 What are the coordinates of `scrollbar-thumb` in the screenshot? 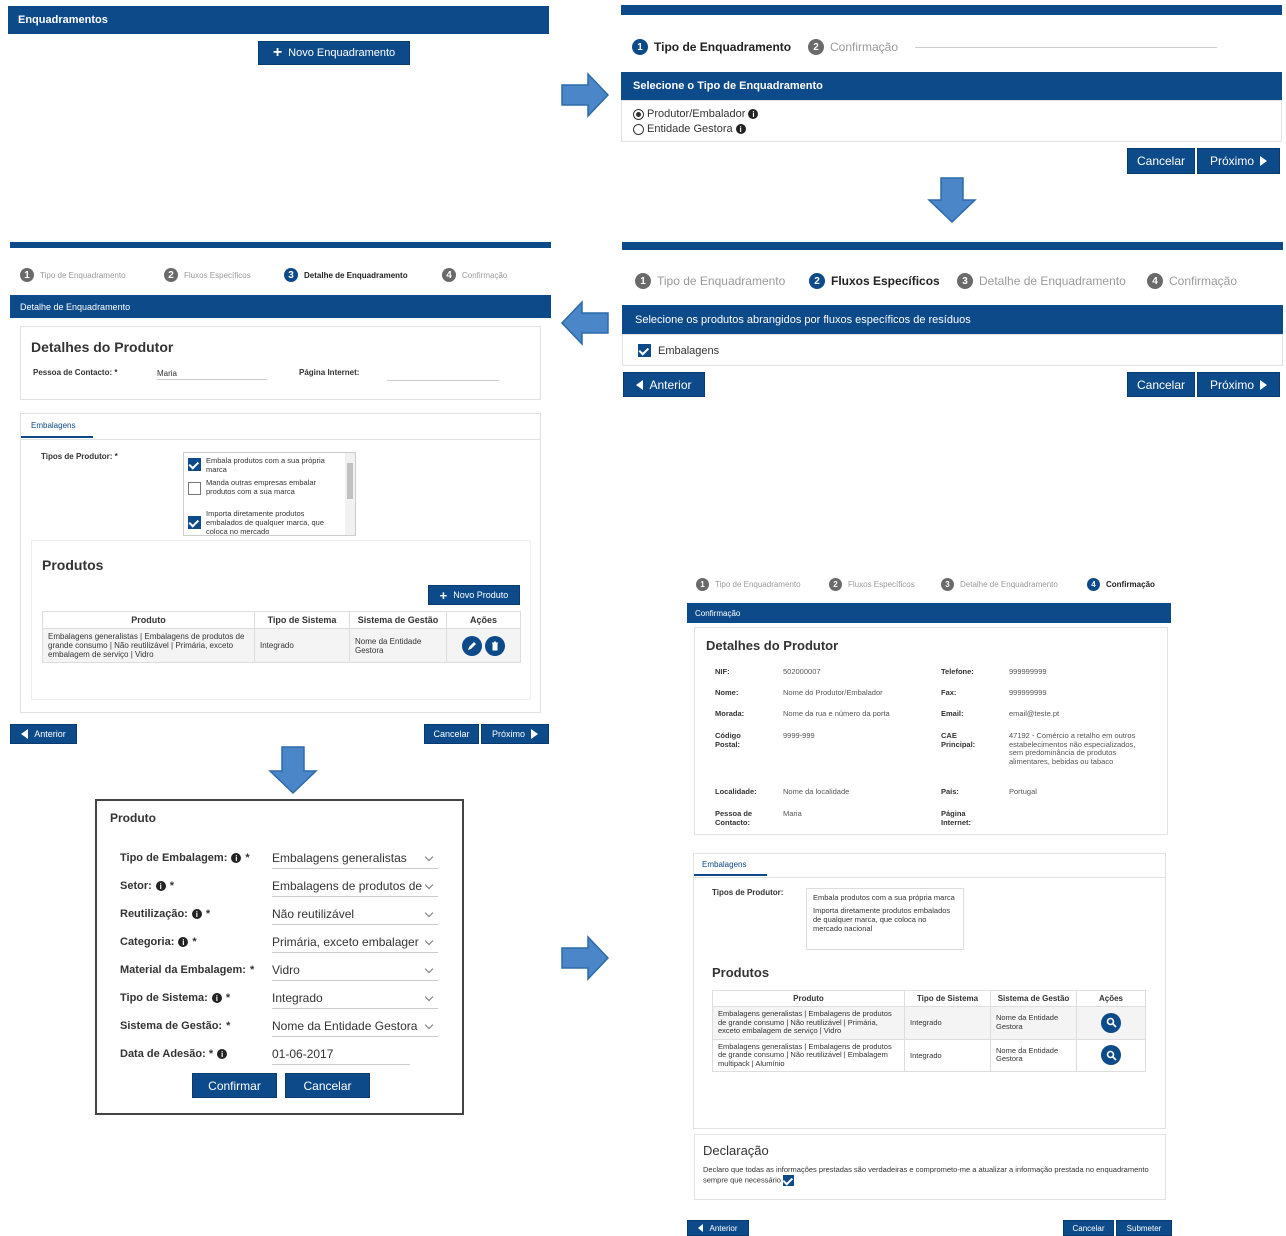 It's located at (350, 481).